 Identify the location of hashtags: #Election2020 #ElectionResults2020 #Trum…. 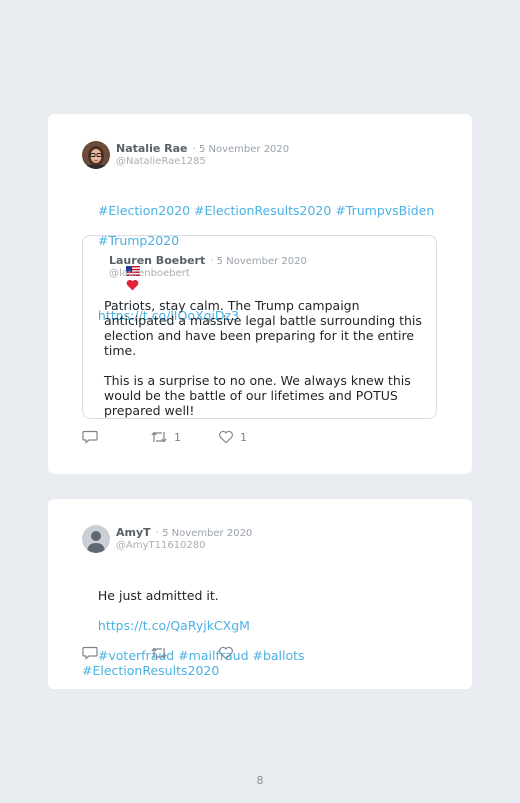
(266, 210).